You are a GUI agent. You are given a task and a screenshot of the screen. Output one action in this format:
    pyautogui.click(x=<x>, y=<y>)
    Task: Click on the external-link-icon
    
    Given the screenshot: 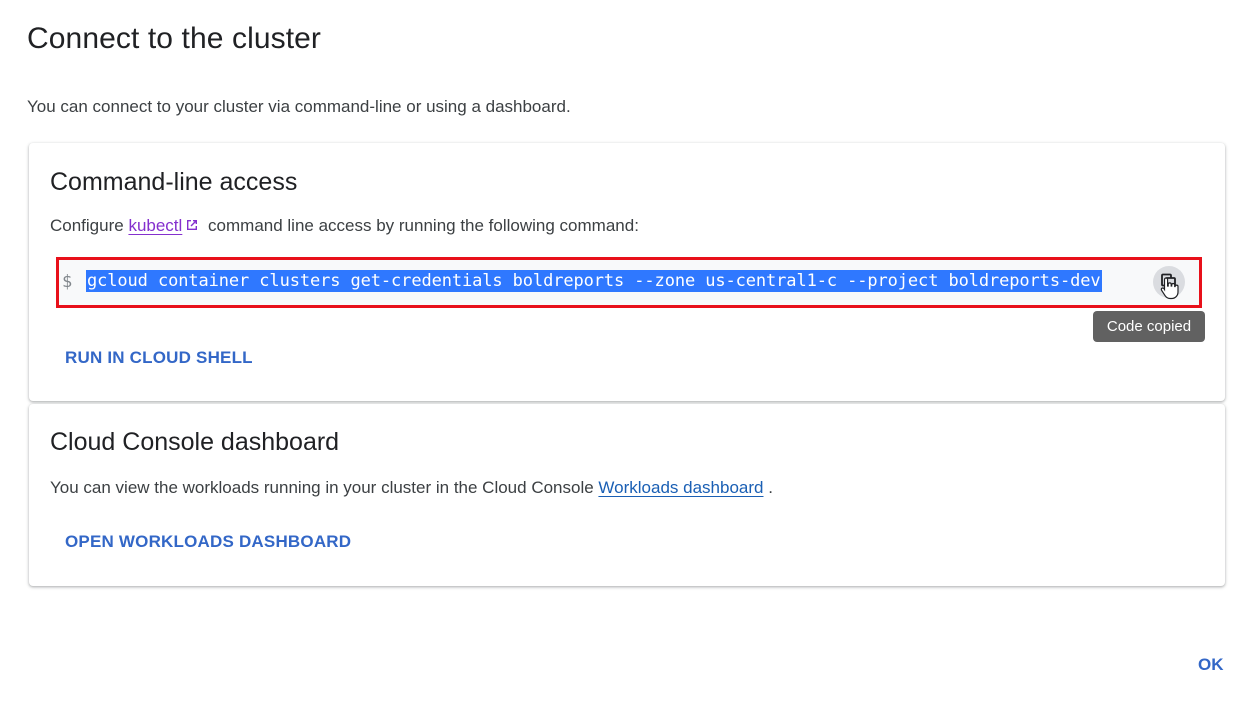 What is the action you would take?
    pyautogui.click(x=192, y=225)
    